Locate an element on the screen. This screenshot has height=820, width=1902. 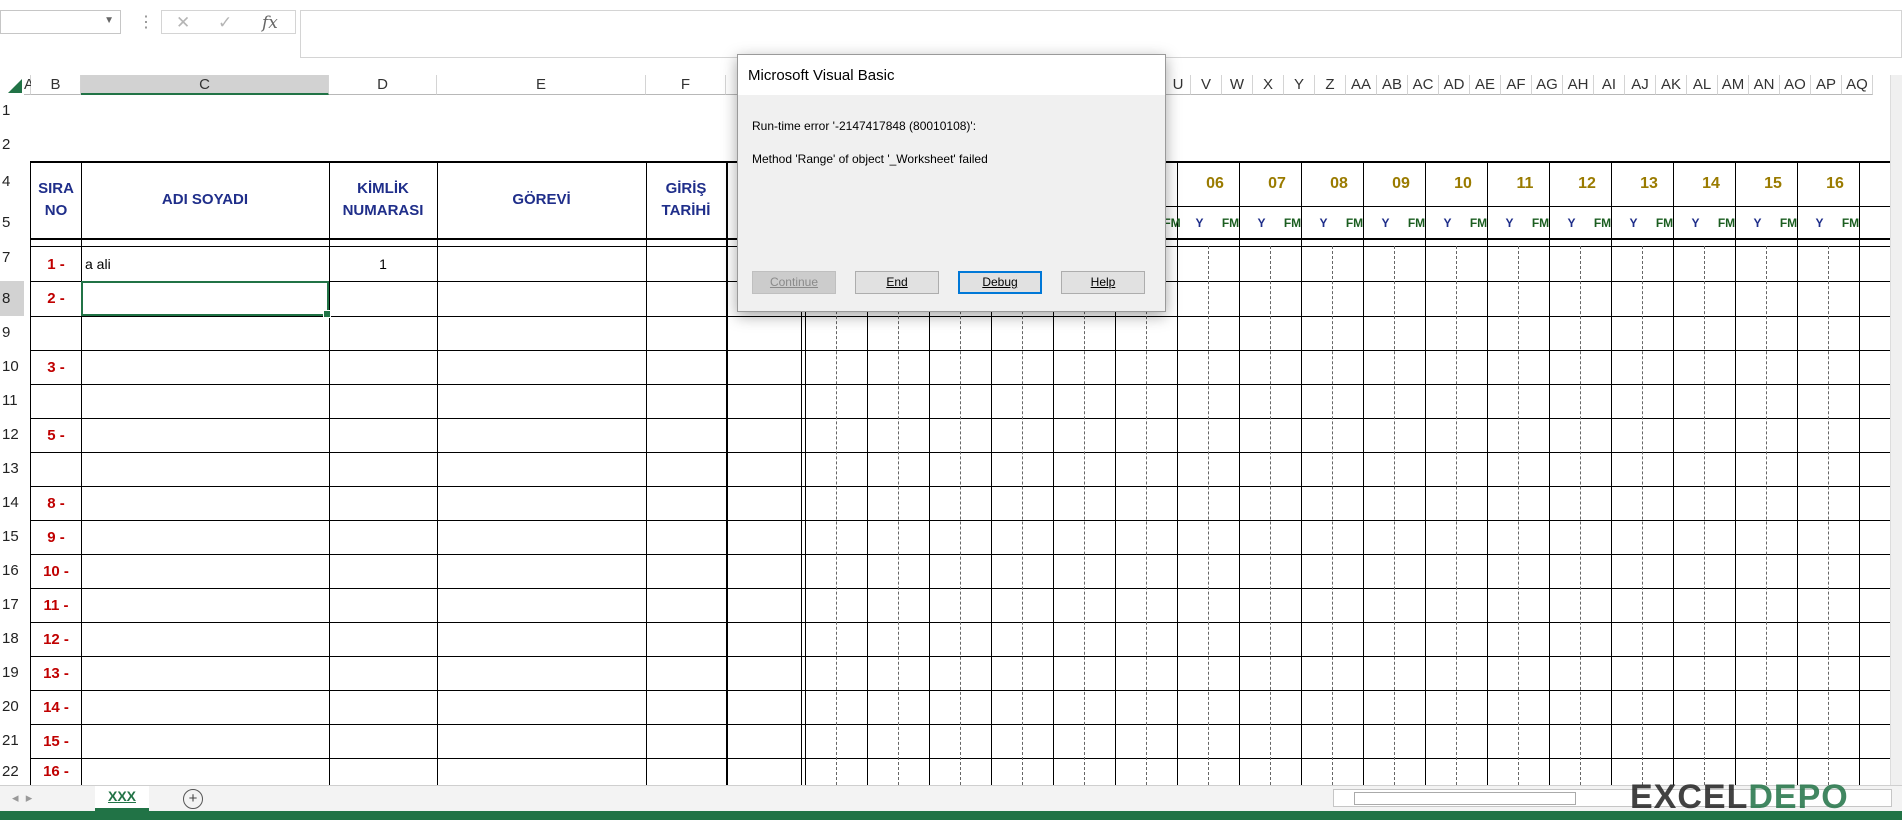
row-header-8: 8 is located at coordinates (12, 298).